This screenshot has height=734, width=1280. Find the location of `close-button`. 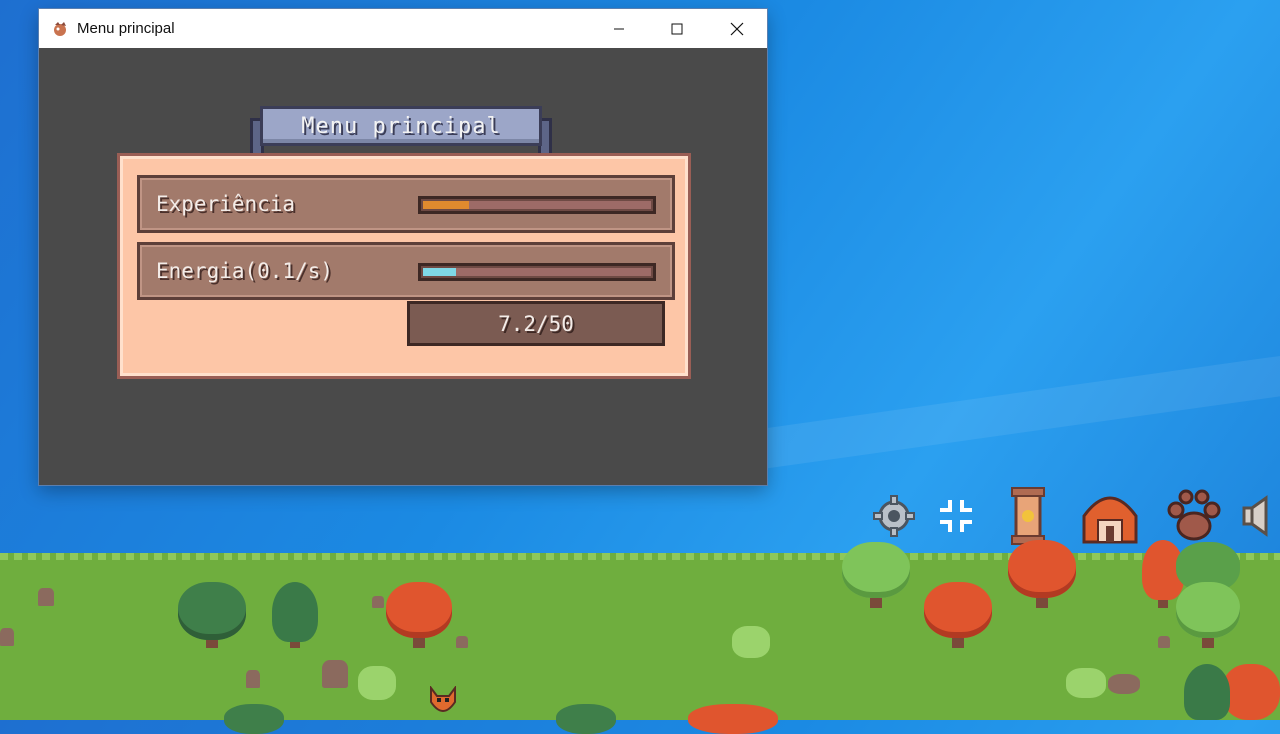

close-button is located at coordinates (737, 28).